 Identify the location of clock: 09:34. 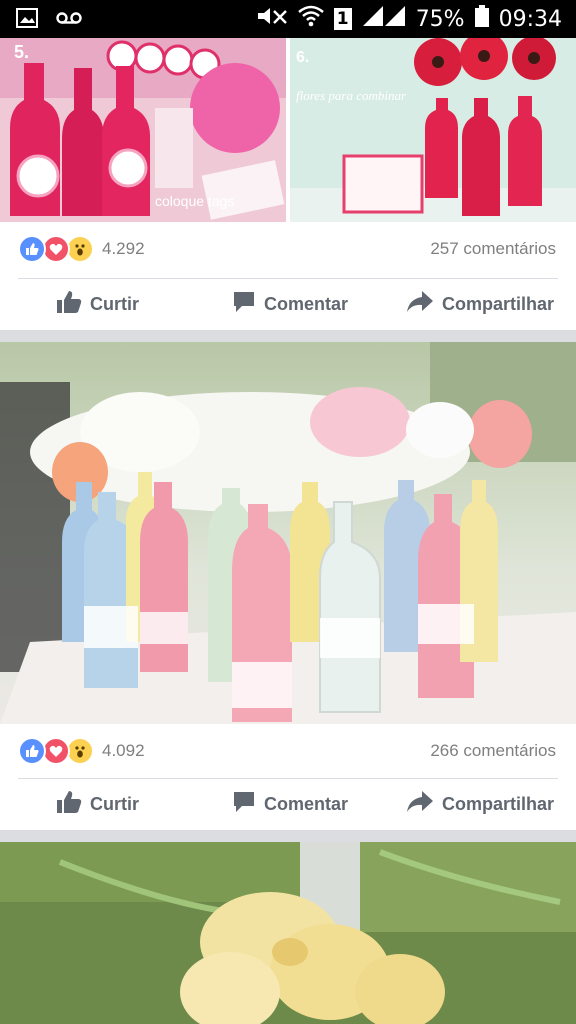
(530, 19).